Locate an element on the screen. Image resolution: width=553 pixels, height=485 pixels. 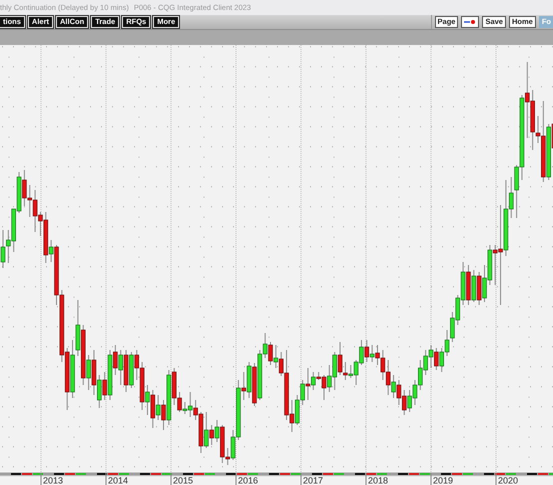
year-label: 2013 is located at coordinates (53, 480).